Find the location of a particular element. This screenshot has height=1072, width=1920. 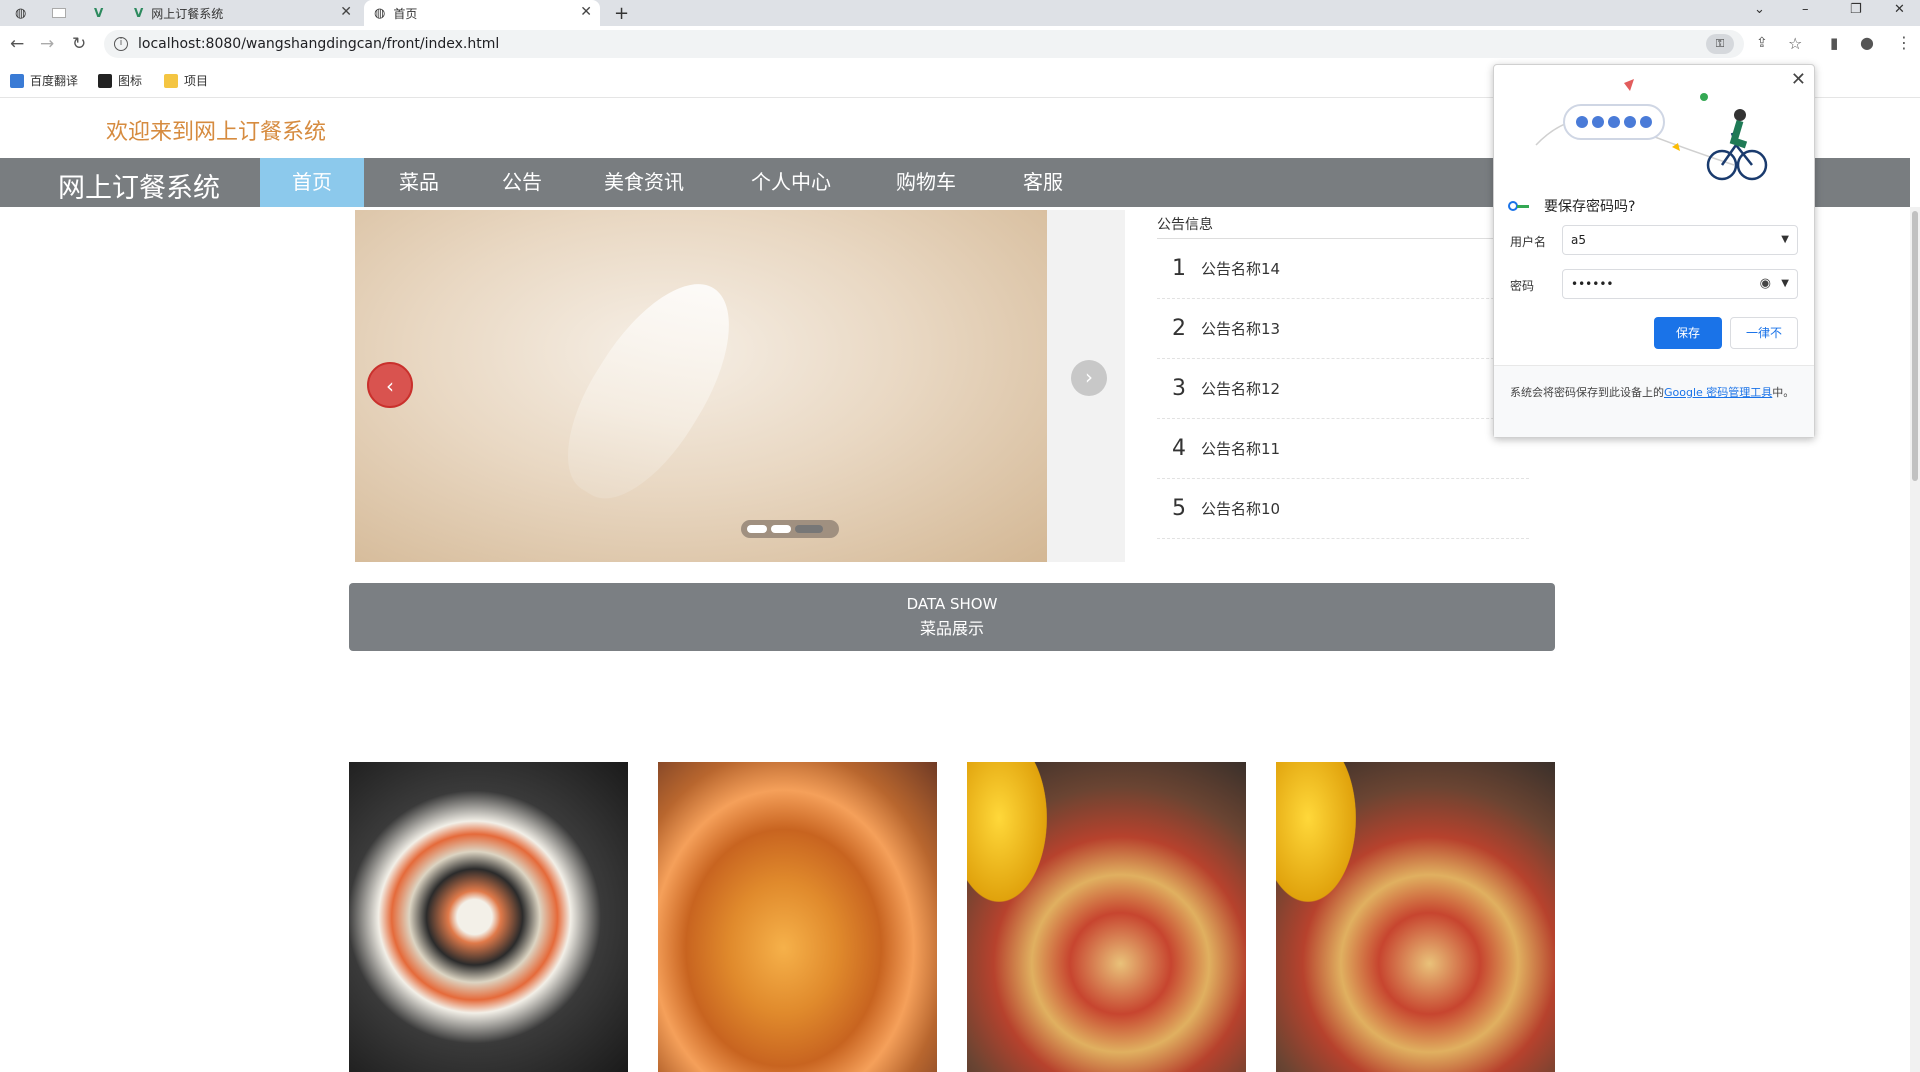

carousel-indicators is located at coordinates (790, 529).